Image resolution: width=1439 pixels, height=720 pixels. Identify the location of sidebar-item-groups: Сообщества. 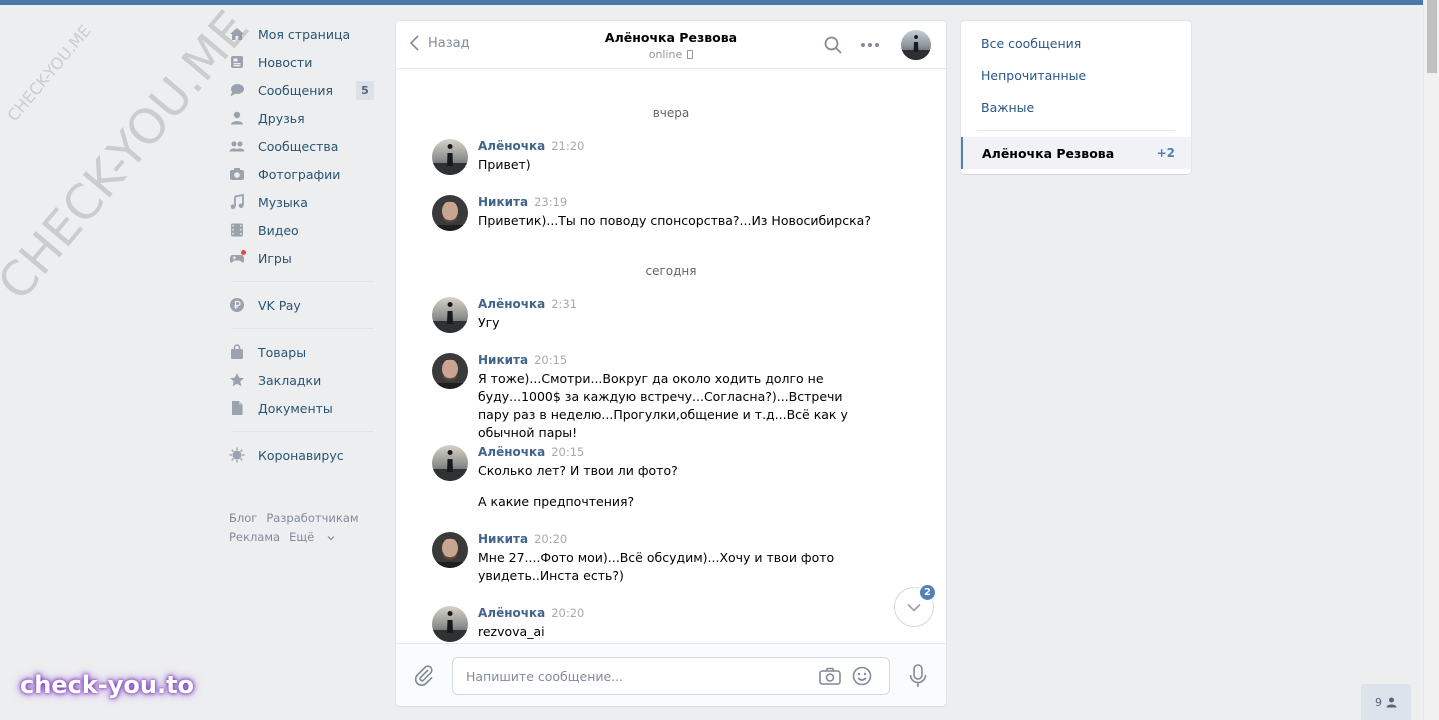
(304, 146).